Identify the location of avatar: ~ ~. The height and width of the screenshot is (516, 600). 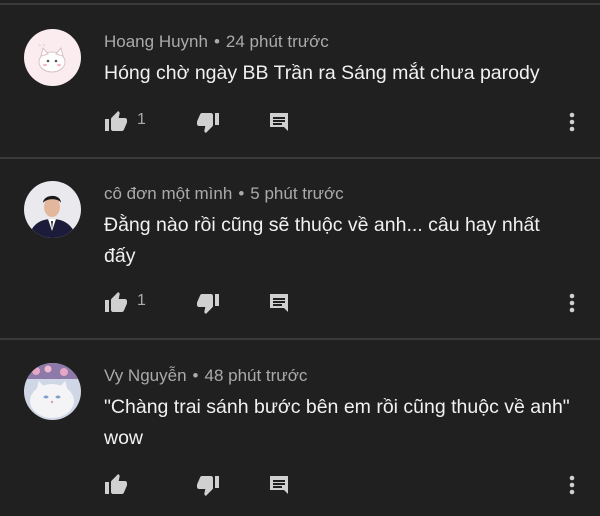
(52, 57).